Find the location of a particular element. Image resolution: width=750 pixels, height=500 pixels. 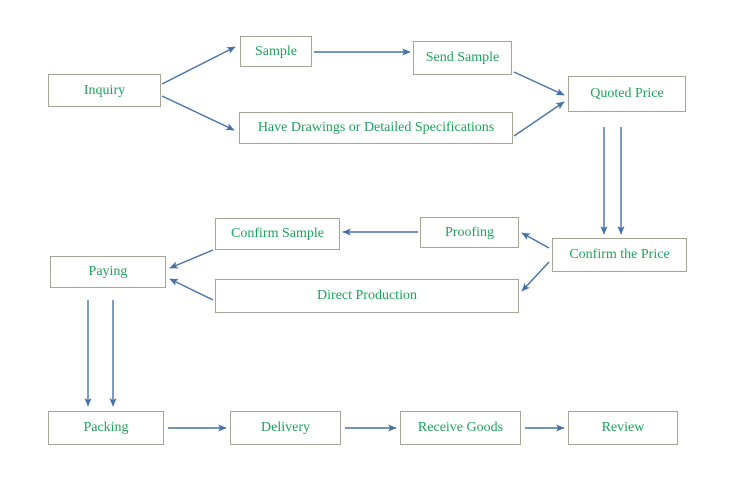

edge-have-drawings-to-quoted-price is located at coordinates (539, 119).